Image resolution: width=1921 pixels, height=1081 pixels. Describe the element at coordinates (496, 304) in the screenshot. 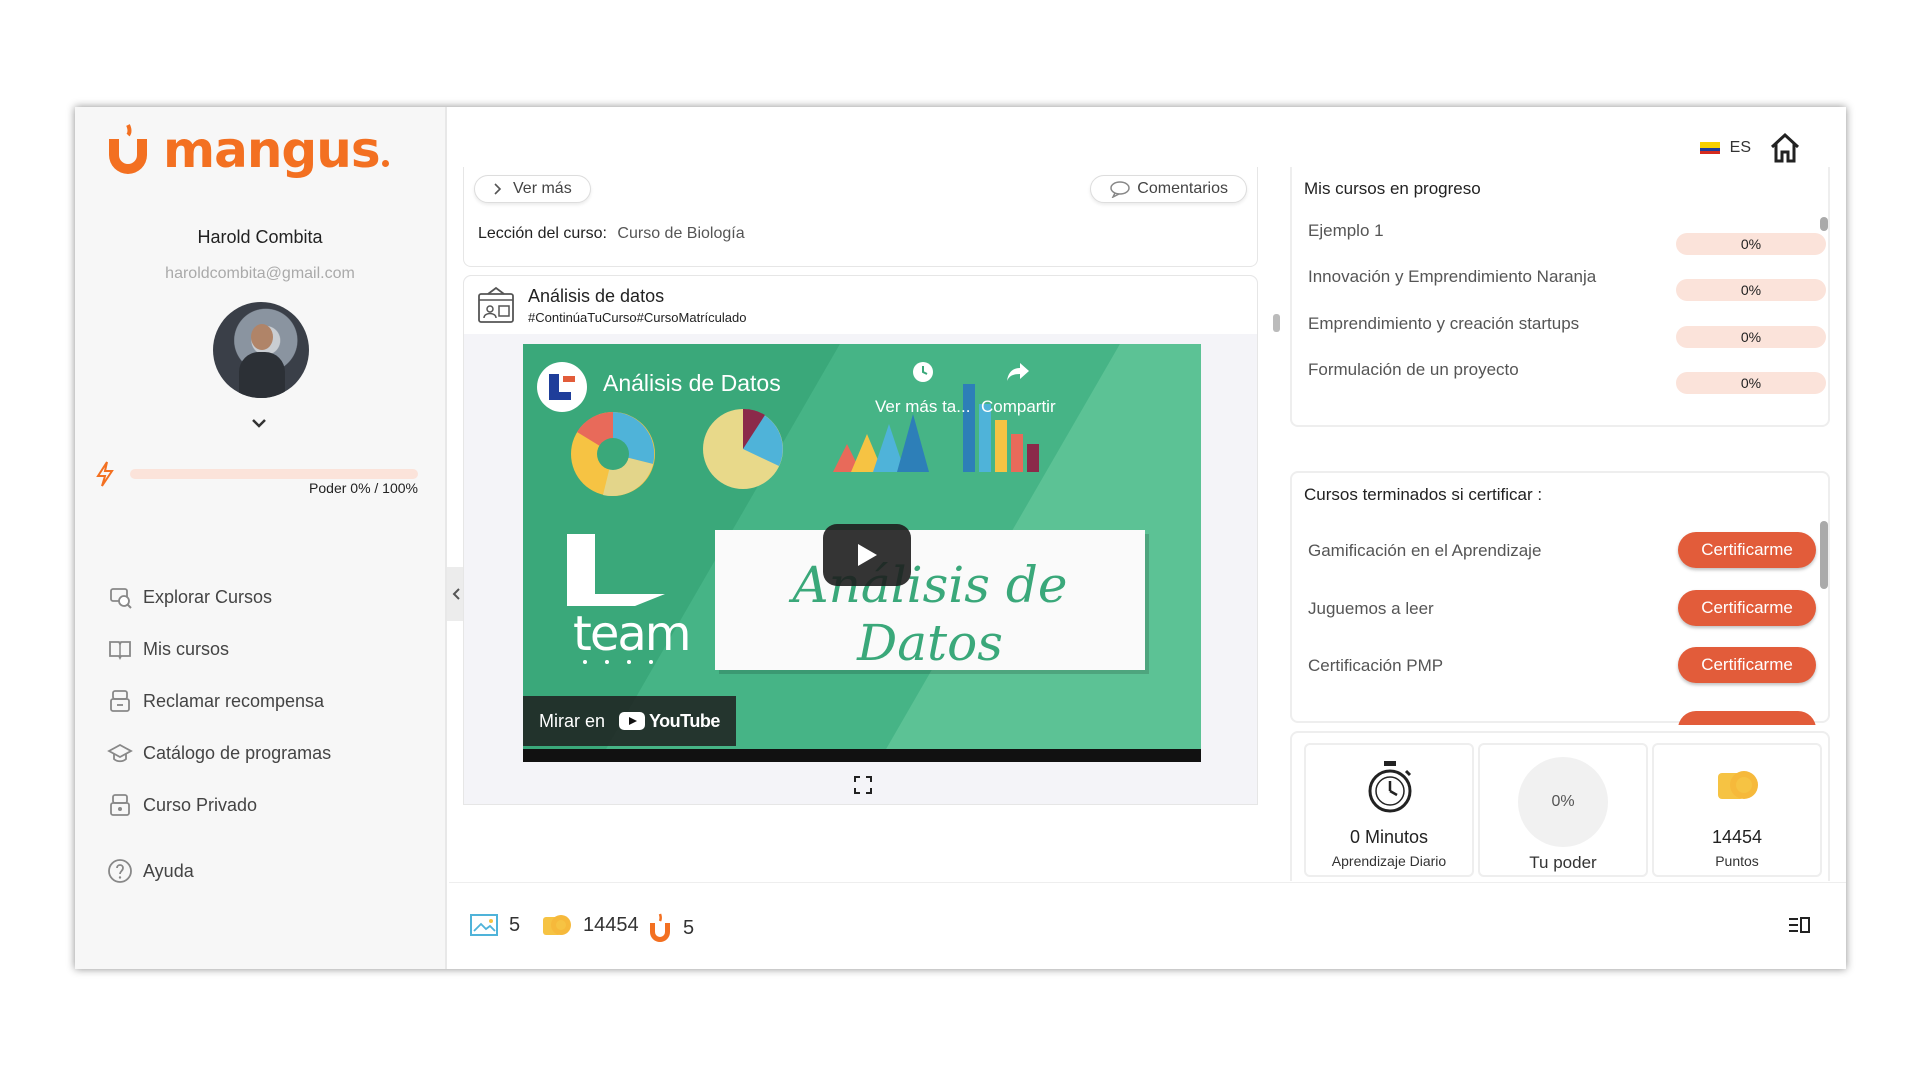

I see `classroom-icon` at that location.